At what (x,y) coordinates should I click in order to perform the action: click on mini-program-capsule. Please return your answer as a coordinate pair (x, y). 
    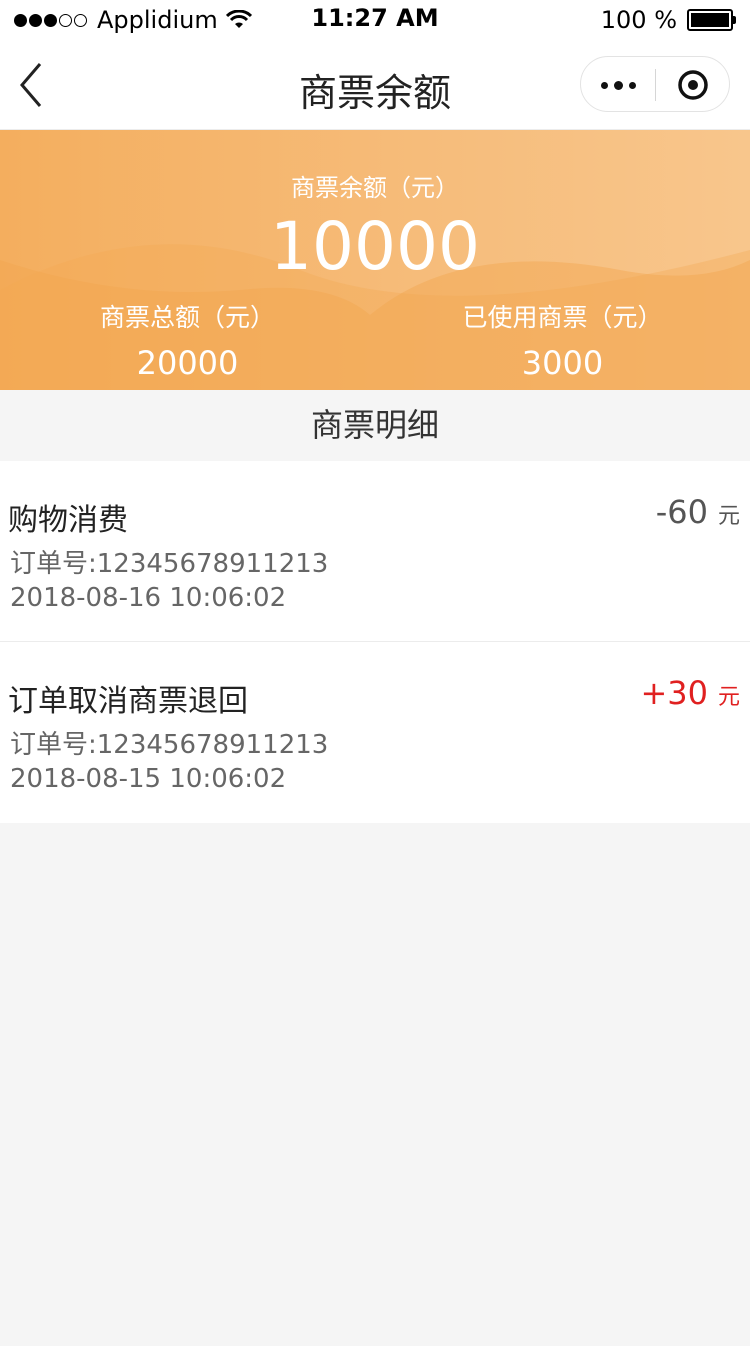
    Looking at the image, I should click on (655, 84).